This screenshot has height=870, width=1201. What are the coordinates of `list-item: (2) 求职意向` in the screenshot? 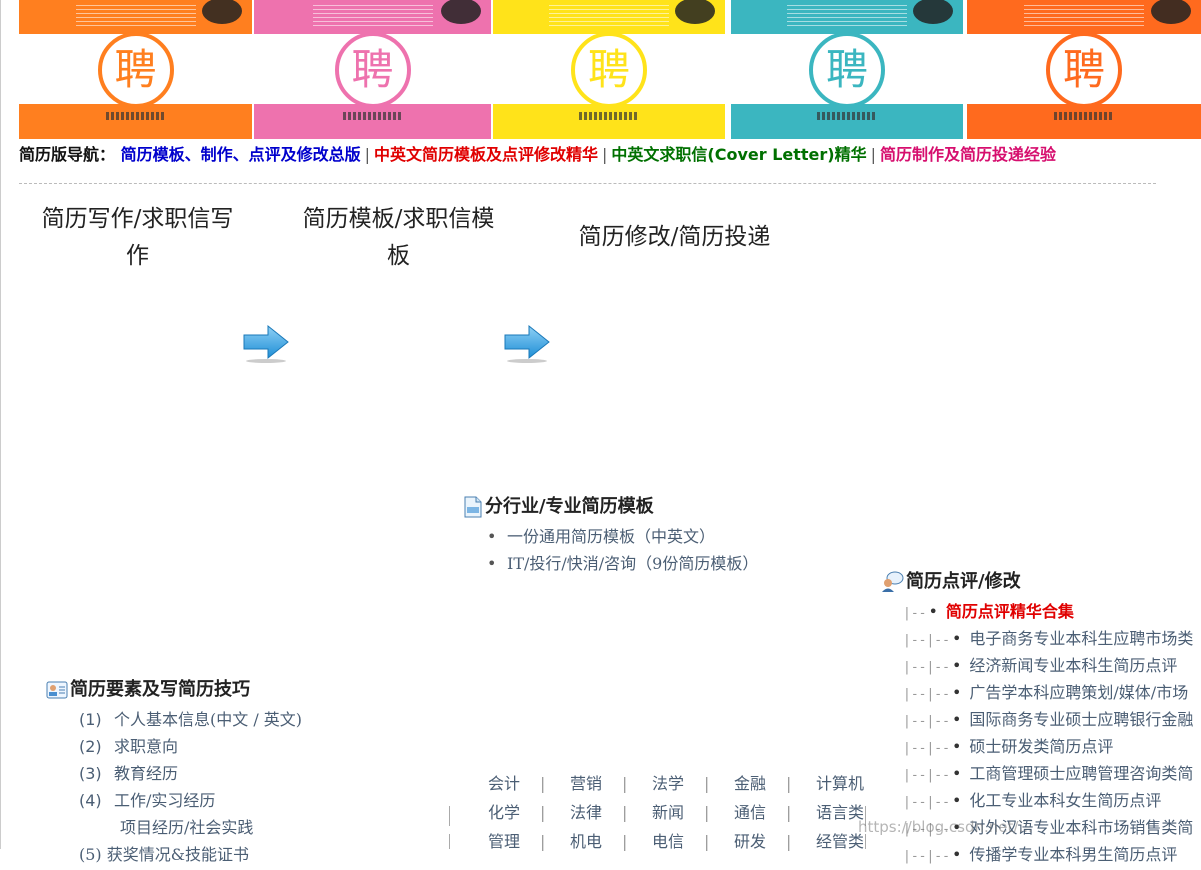 It's located at (190, 746).